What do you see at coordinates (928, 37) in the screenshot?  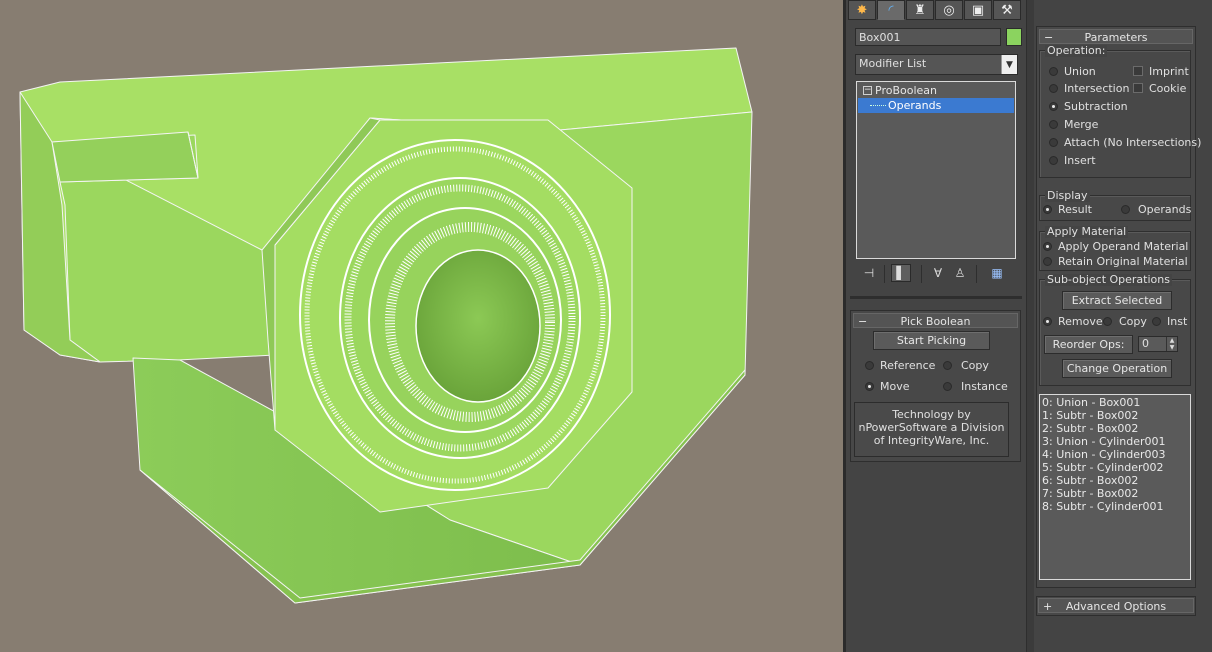 I see `object-name-field: Box001` at bounding box center [928, 37].